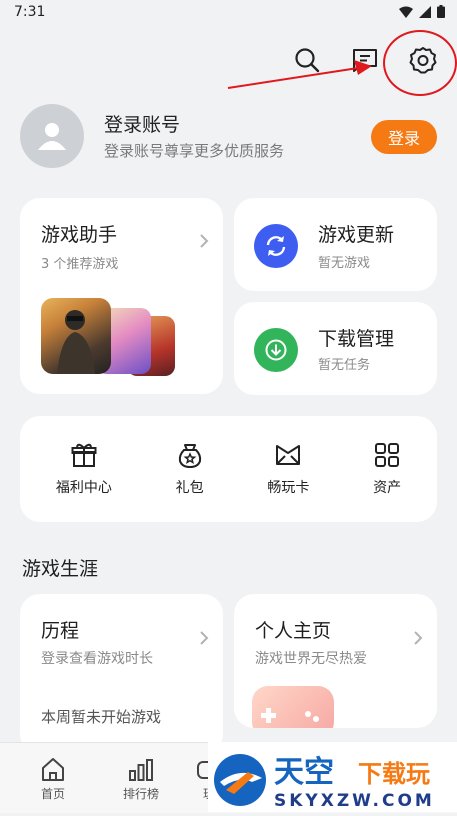 This screenshot has width=457, height=816. What do you see at coordinates (121, 674) in the screenshot?
I see `history-card: 历程 登录查看游戏时长 本周暂未开始游戏` at bounding box center [121, 674].